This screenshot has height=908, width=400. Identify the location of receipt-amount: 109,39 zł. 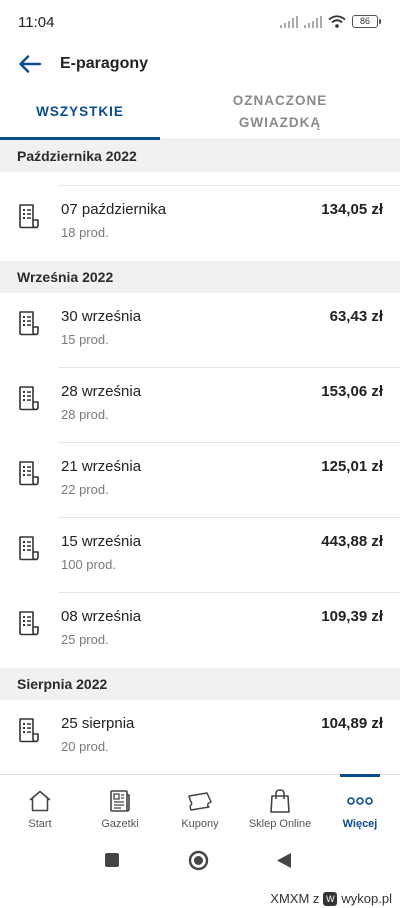
(352, 616).